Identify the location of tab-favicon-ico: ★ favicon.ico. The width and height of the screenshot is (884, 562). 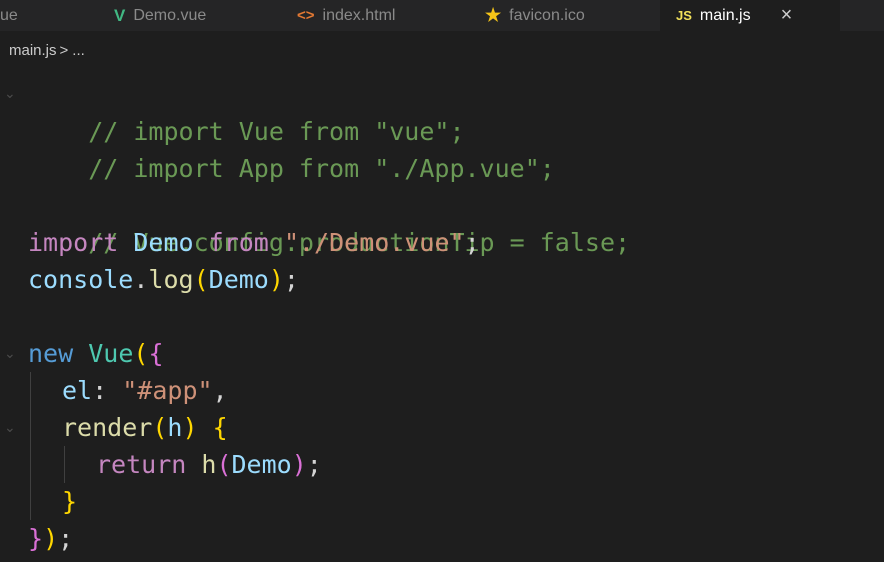
(565, 15).